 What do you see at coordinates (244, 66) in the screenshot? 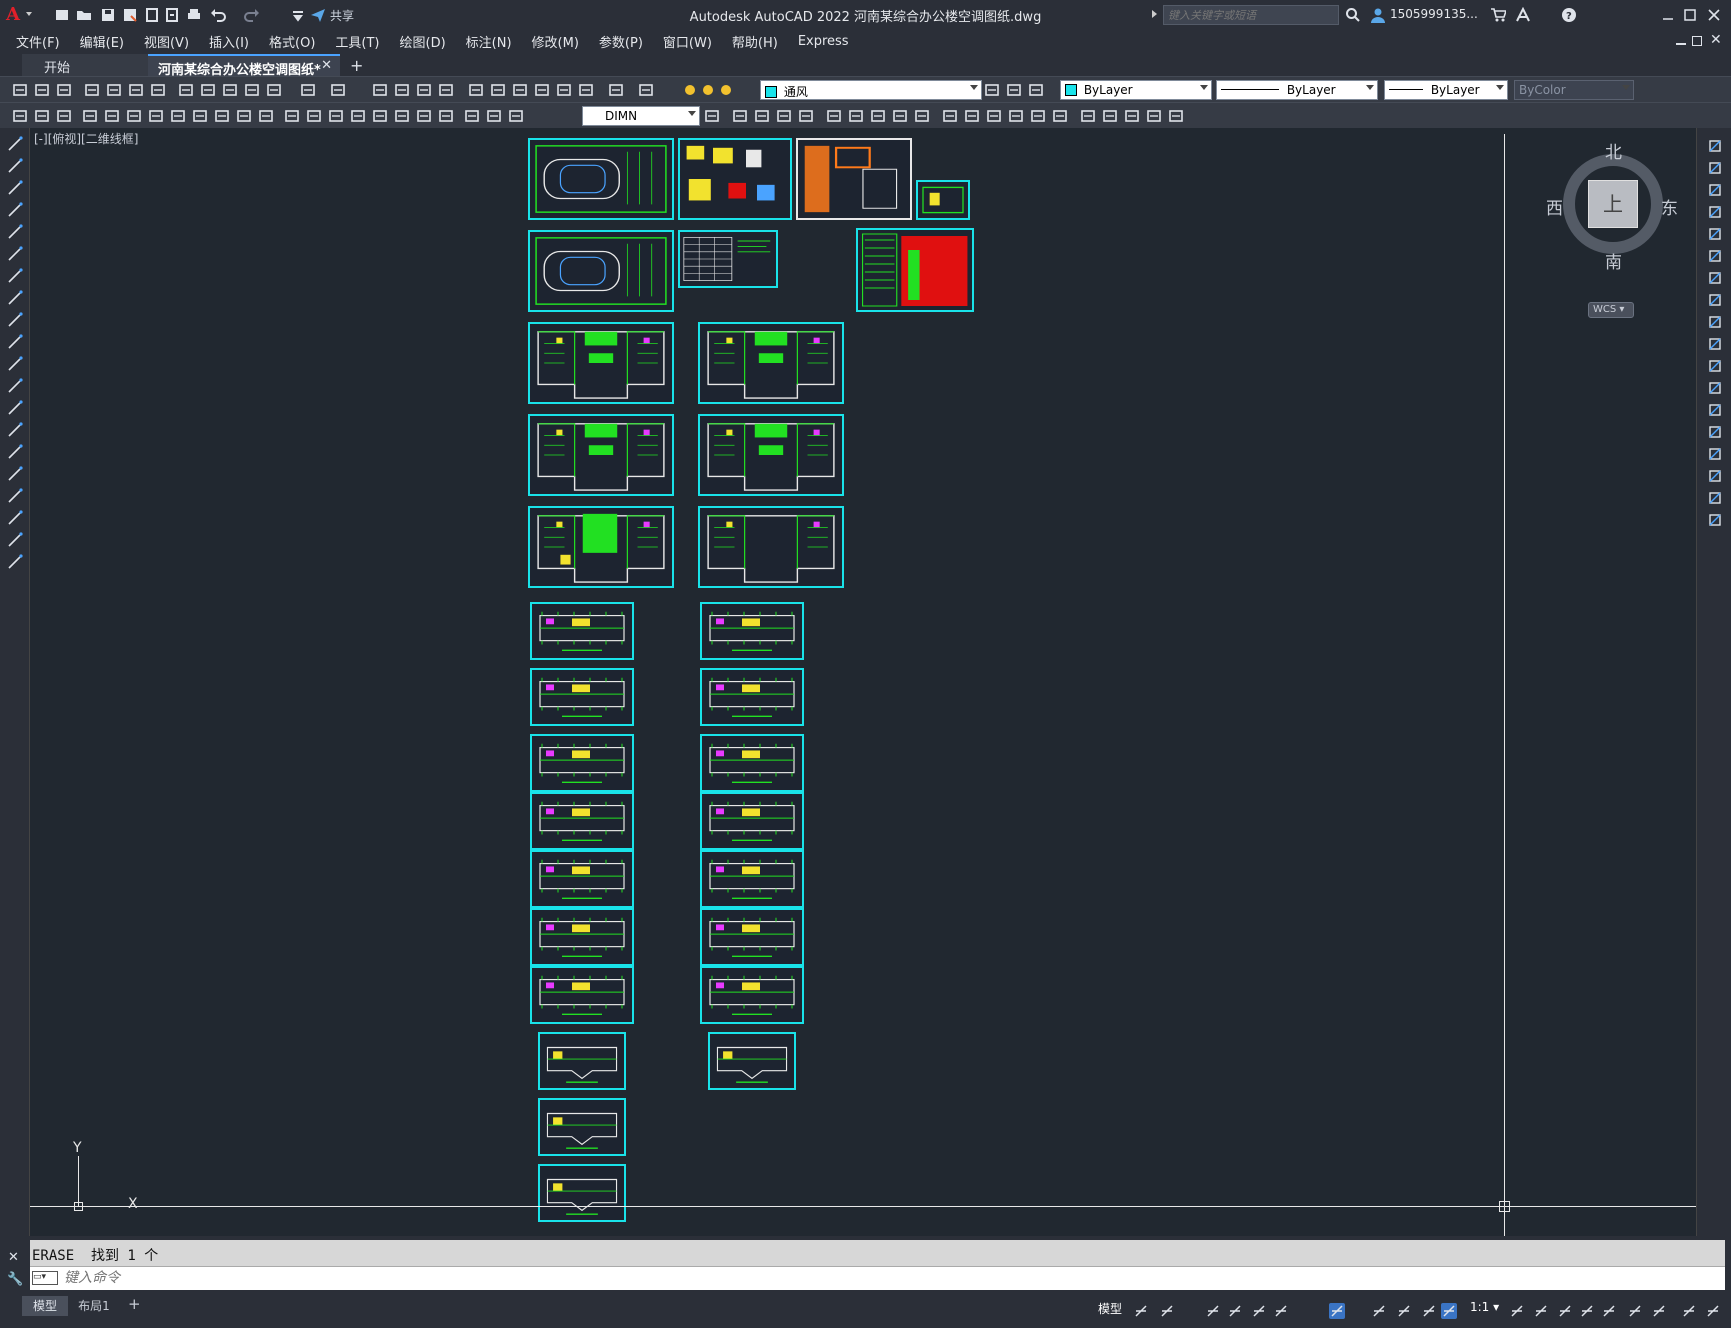
I see `tab-document: 河南某综合办公楼空调图纸* ✕` at bounding box center [244, 66].